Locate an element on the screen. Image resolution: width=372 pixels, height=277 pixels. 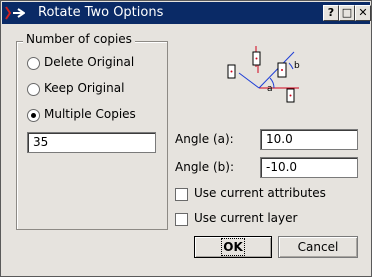
angle-b-label: Angle (b): is located at coordinates (204, 167).